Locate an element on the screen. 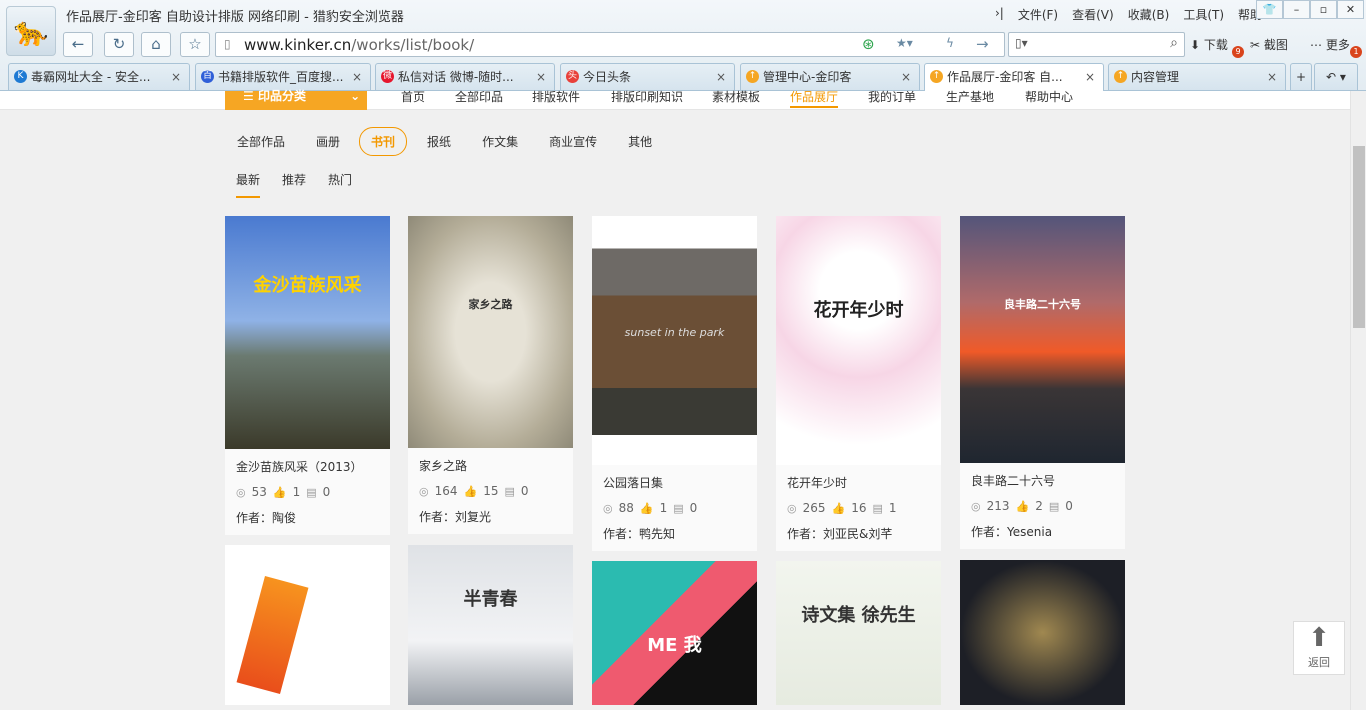 The width and height of the screenshot is (1366, 710). work-card: ME 我 is located at coordinates (674, 633).